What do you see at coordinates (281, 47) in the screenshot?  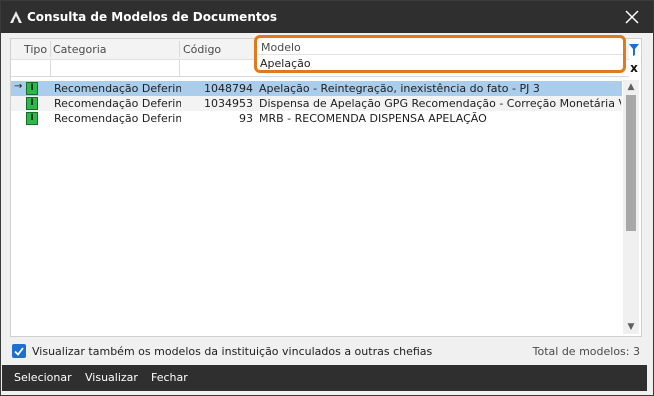 I see `column-header-modelo: Modelo` at bounding box center [281, 47].